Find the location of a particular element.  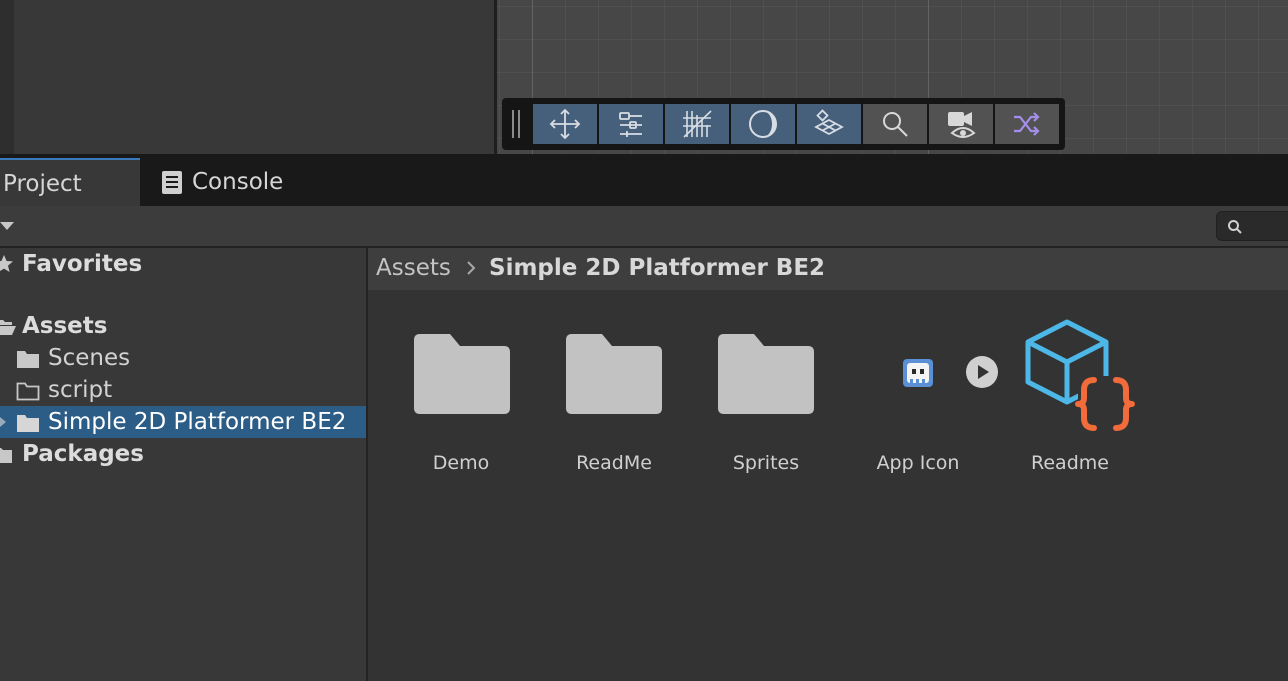

move-tool-icon is located at coordinates (565, 124).